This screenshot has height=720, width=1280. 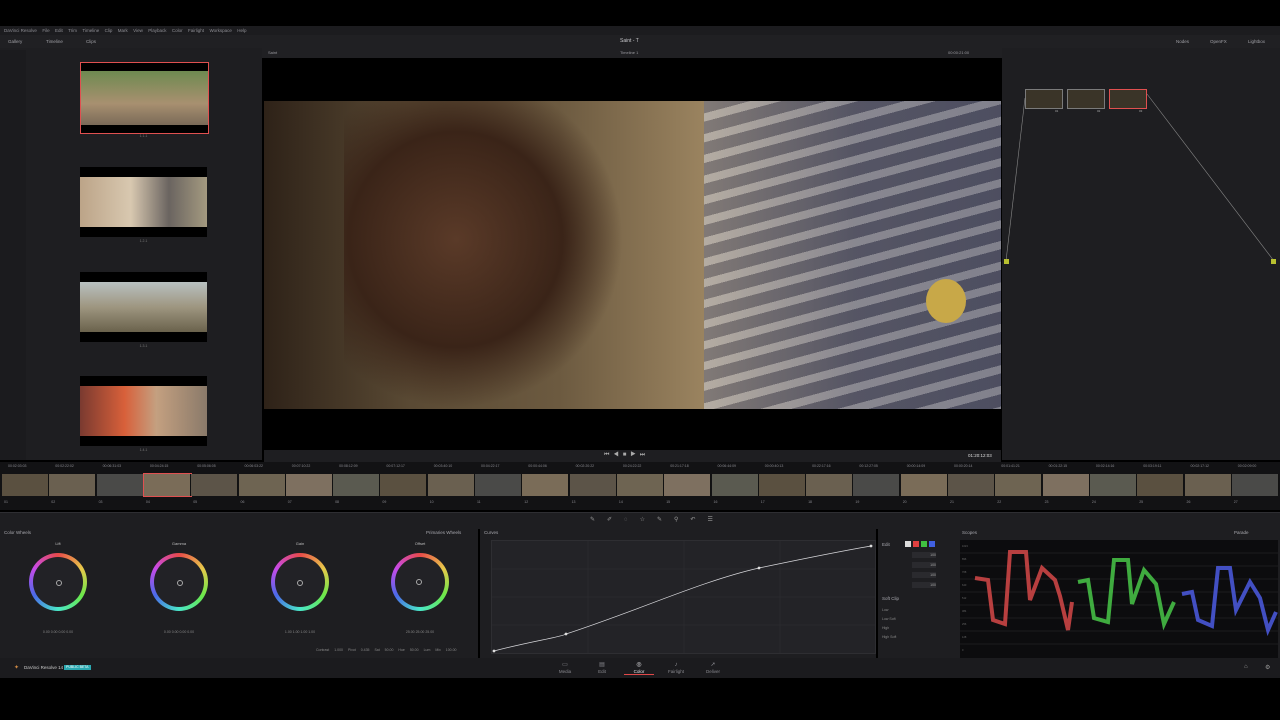 What do you see at coordinates (443, 532) in the screenshot?
I see `wheels-mode: Primaries Wheels` at bounding box center [443, 532].